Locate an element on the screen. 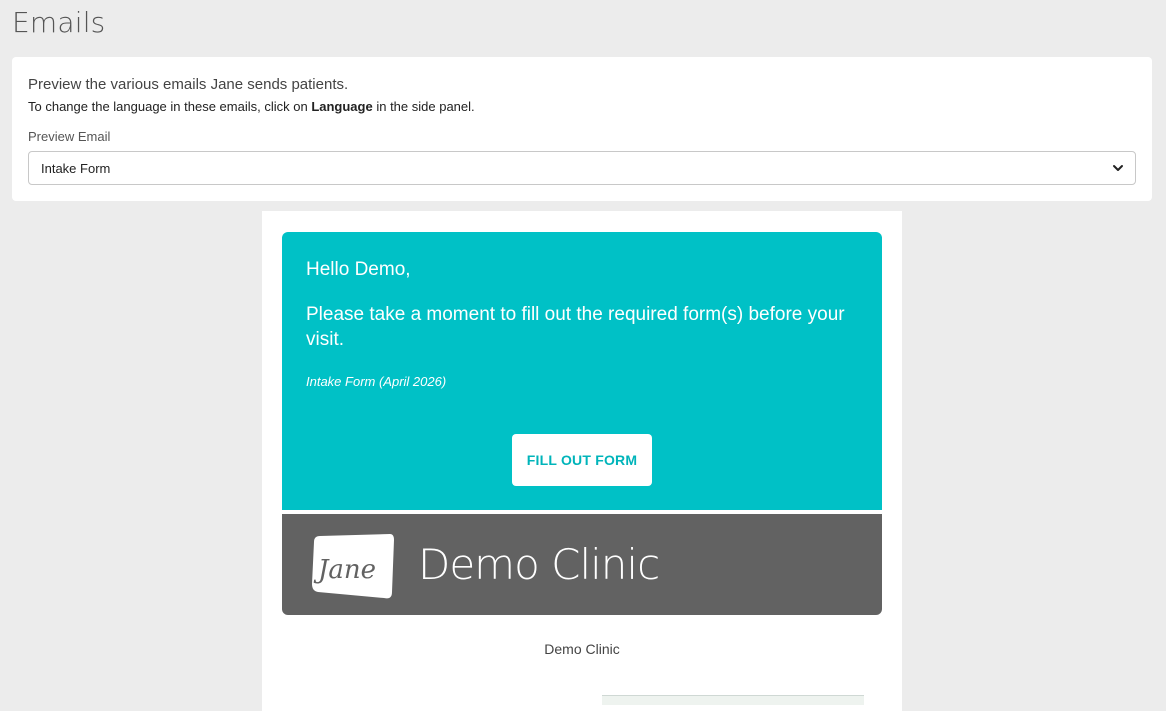  jane-logo-text: Jane is located at coordinates (344, 570).